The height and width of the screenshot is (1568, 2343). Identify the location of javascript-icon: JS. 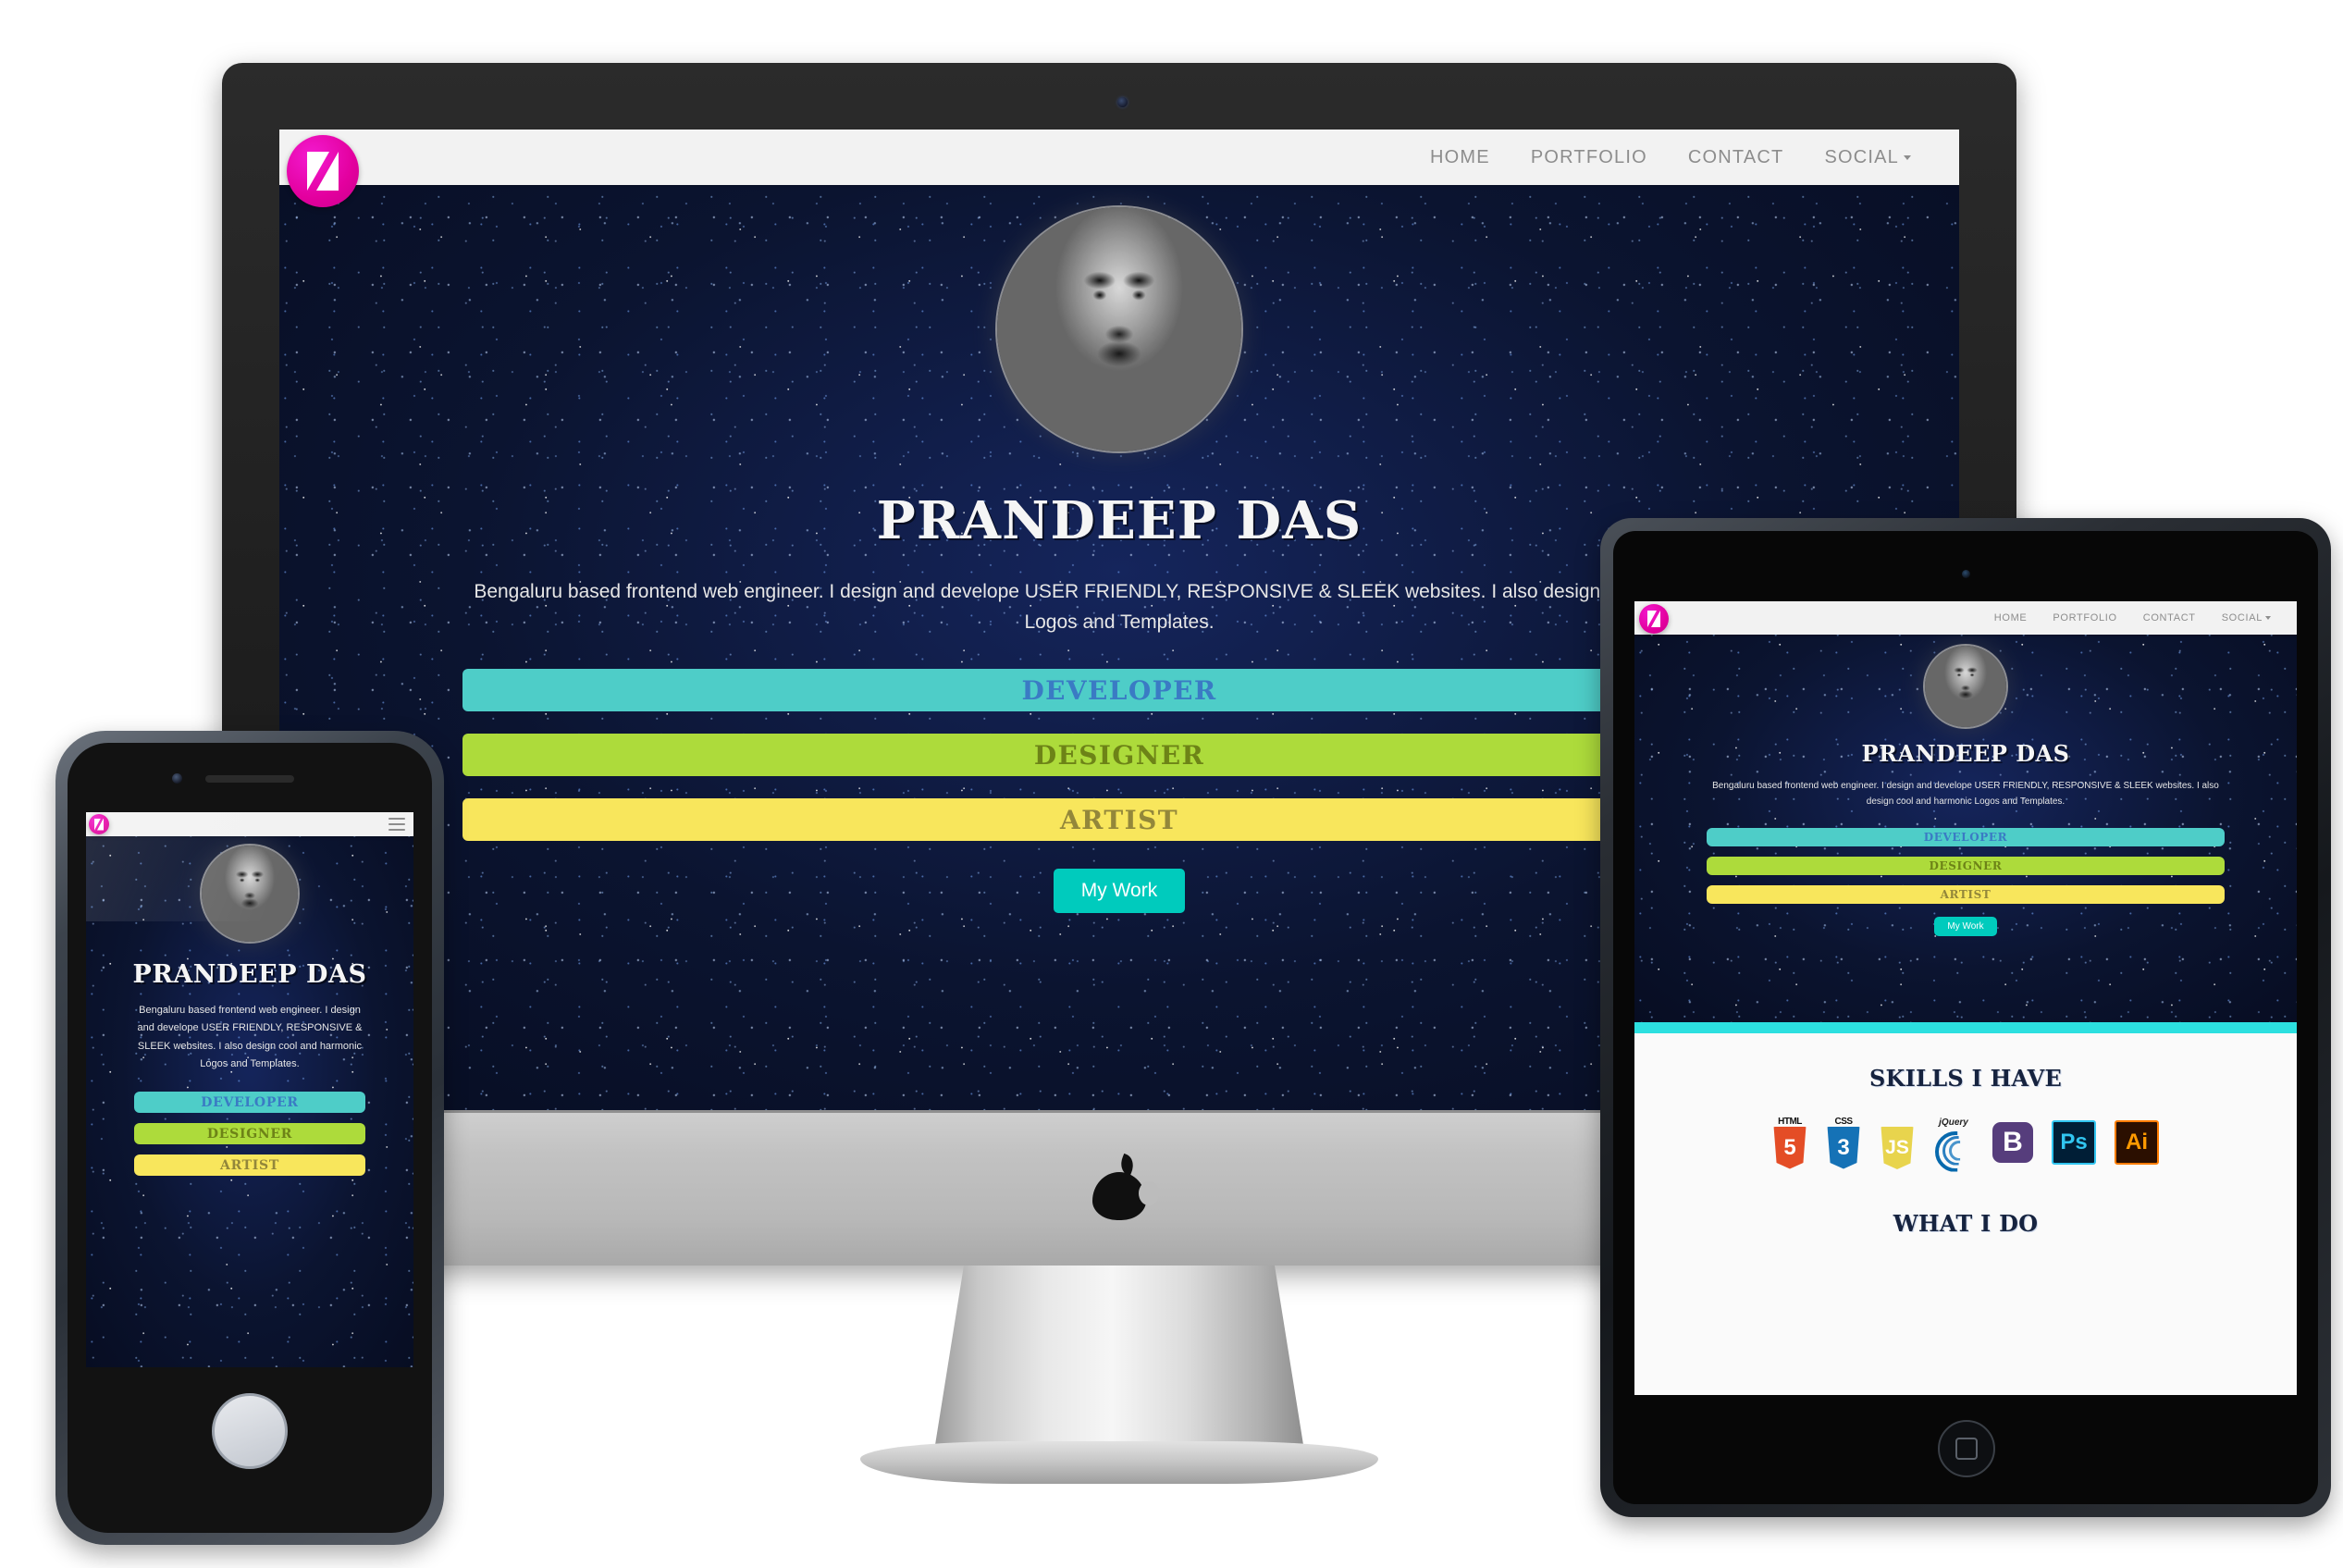
(1898, 1142).